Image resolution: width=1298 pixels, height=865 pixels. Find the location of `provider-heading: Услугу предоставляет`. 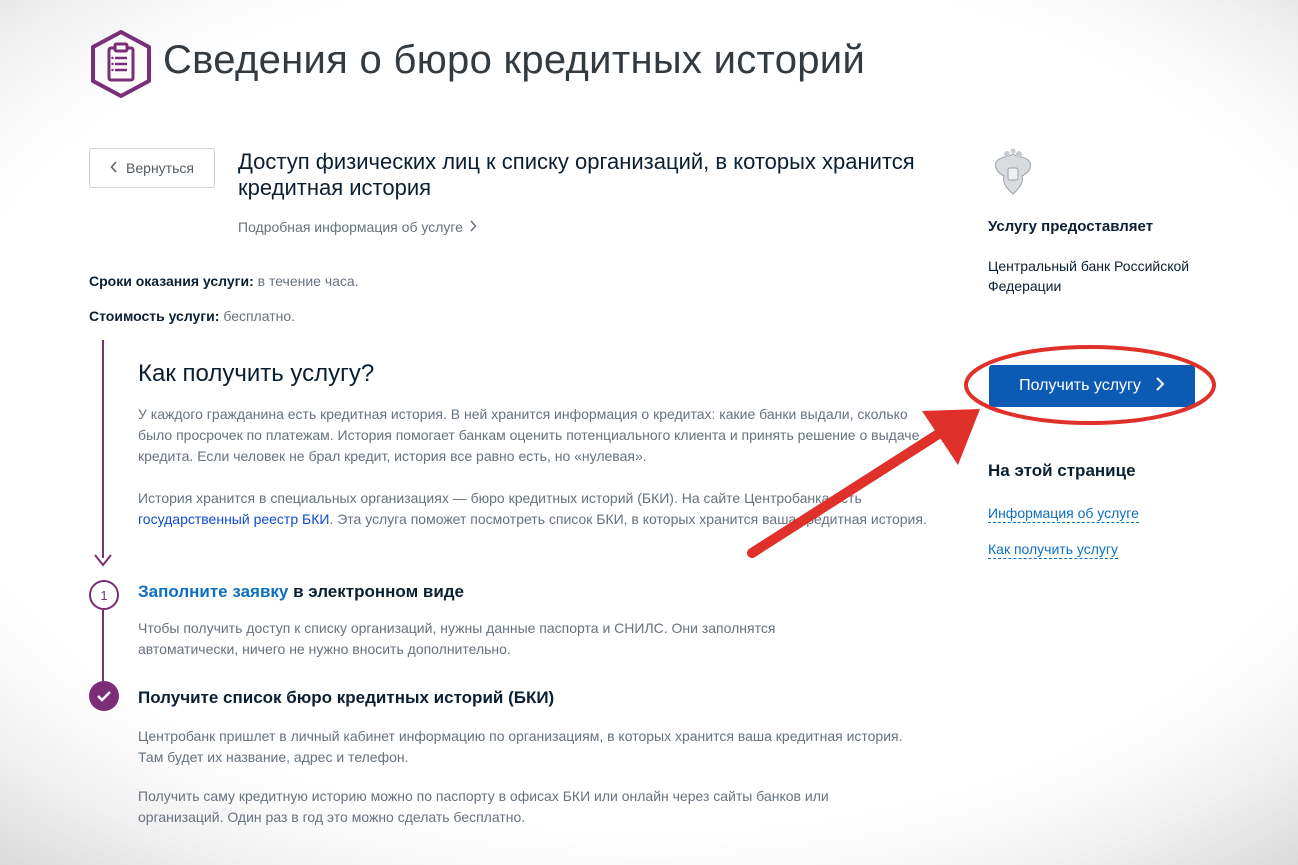

provider-heading: Услугу предоставляет is located at coordinates (1071, 226).